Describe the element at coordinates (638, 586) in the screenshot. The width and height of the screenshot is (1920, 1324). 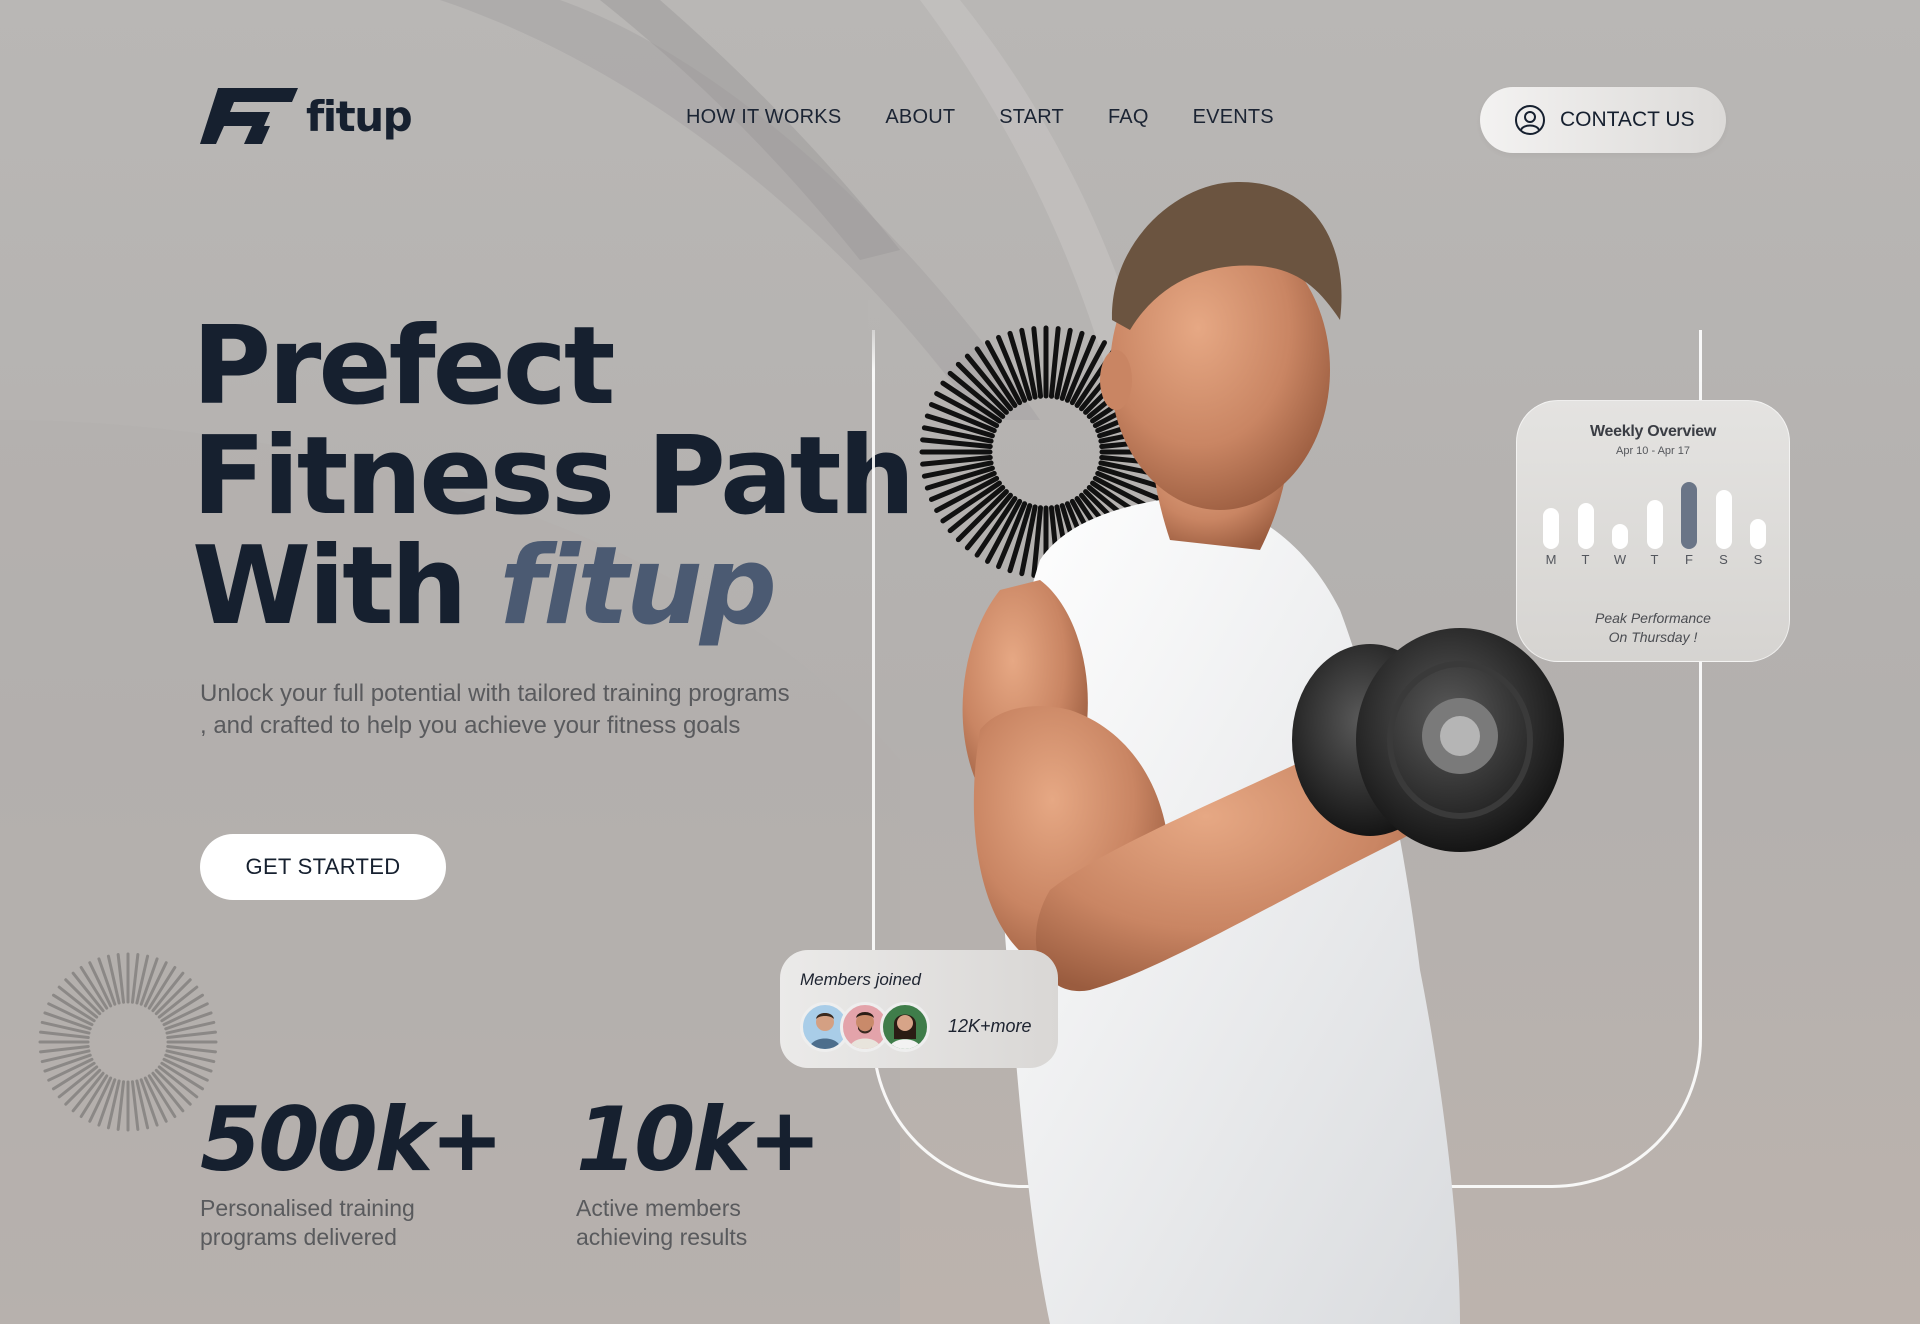
I see `hero-title-accent: fitup` at that location.